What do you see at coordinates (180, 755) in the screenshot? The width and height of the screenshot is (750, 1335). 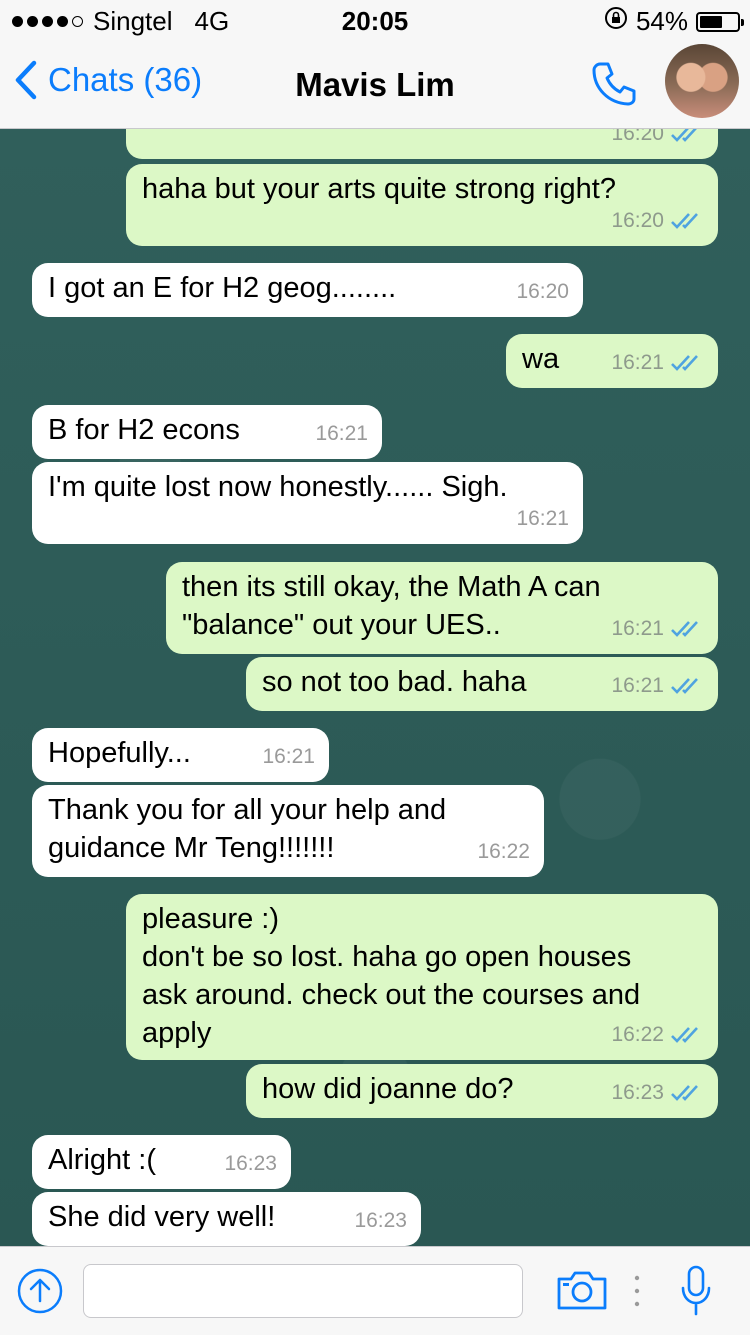 I see `message-bubble-incoming: Hopefully... 16:21` at bounding box center [180, 755].